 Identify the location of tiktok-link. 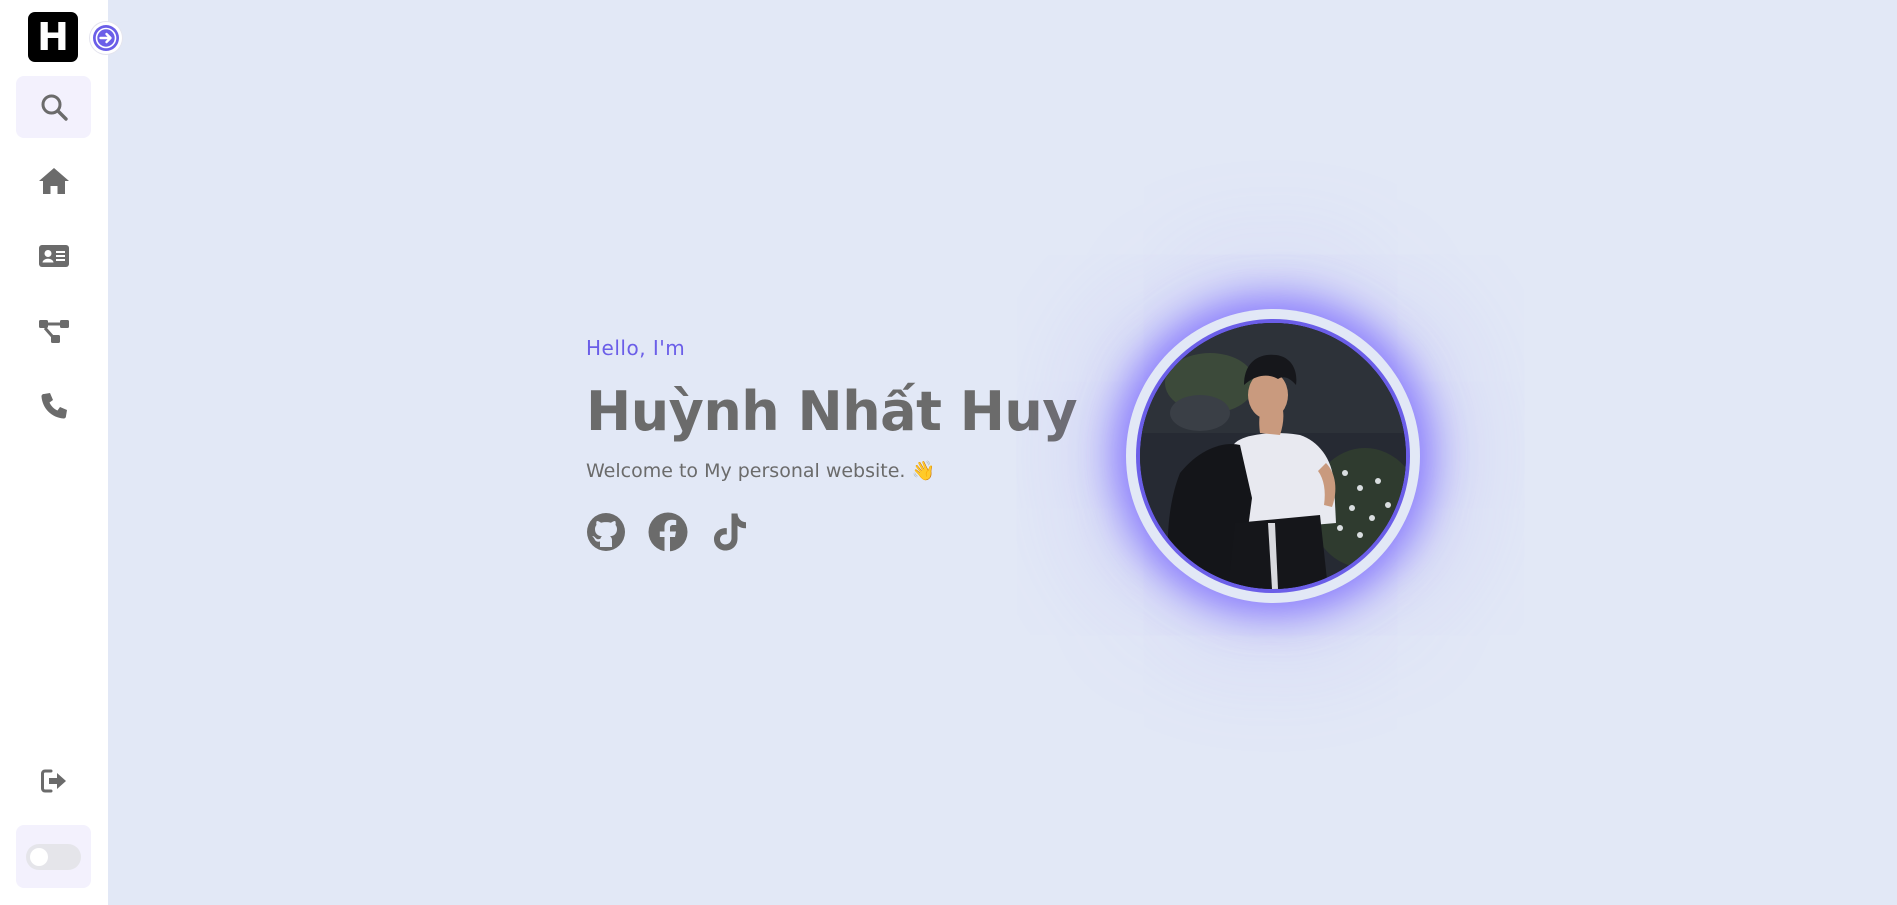
(730, 532).